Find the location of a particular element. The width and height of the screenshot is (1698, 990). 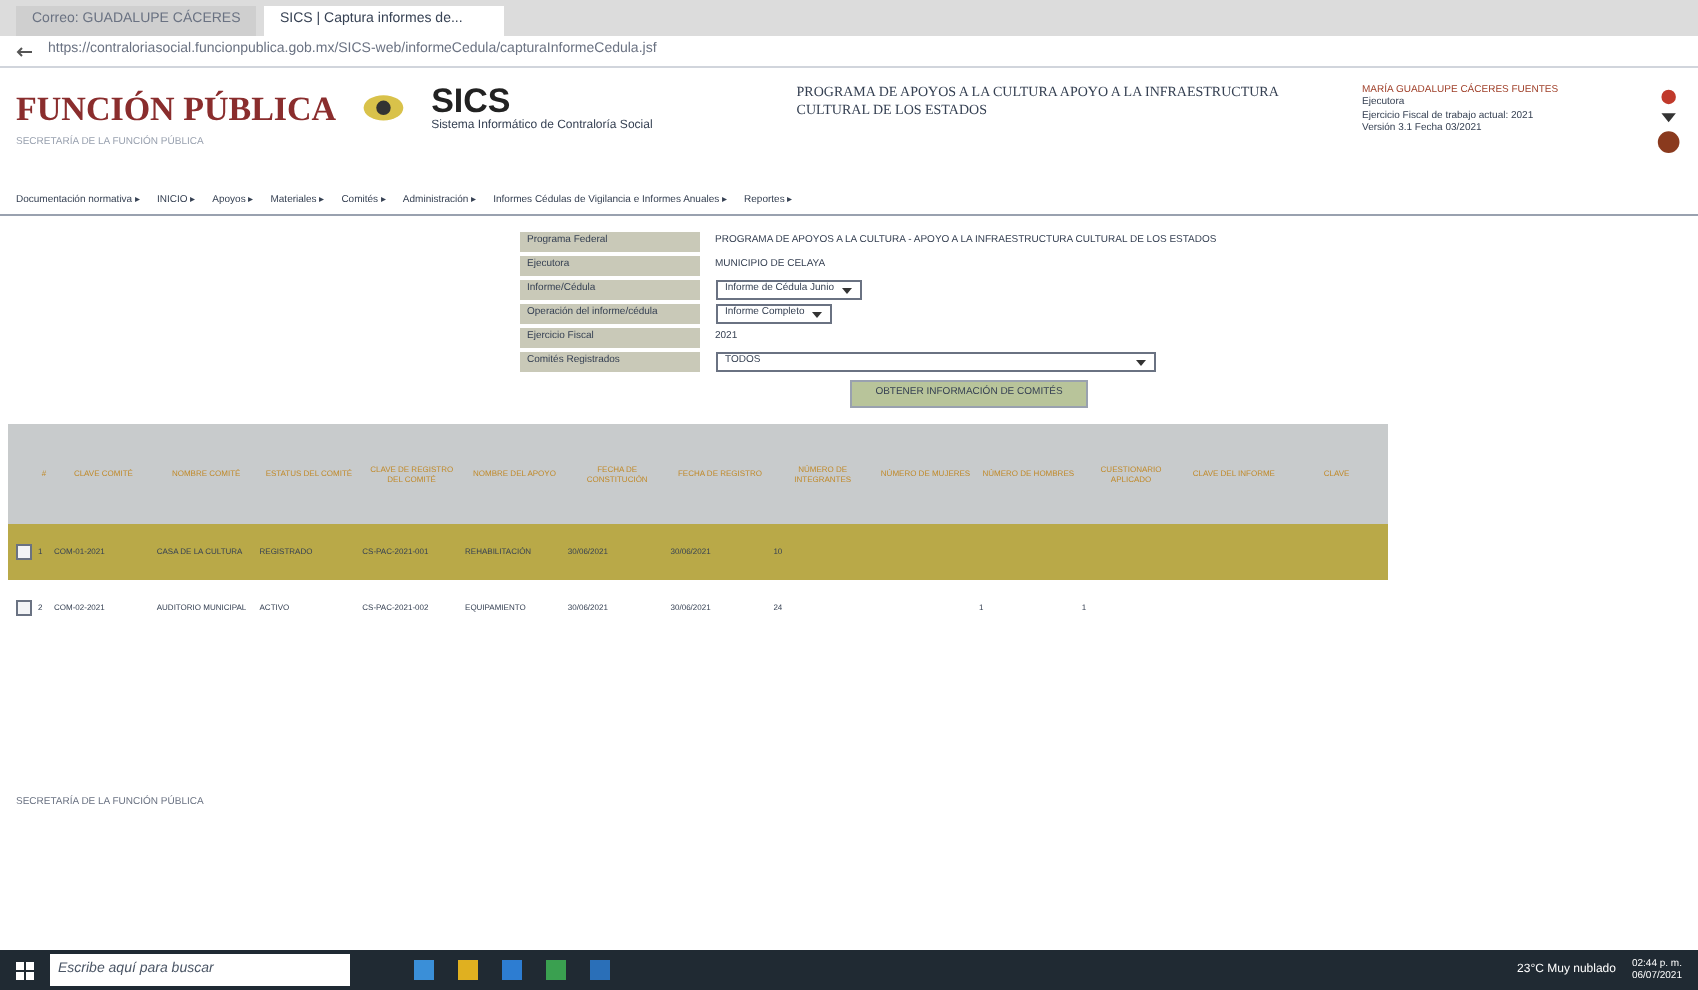

brand-logo: FUNCIÓN PÚBLICA is located at coordinates (176, 110).